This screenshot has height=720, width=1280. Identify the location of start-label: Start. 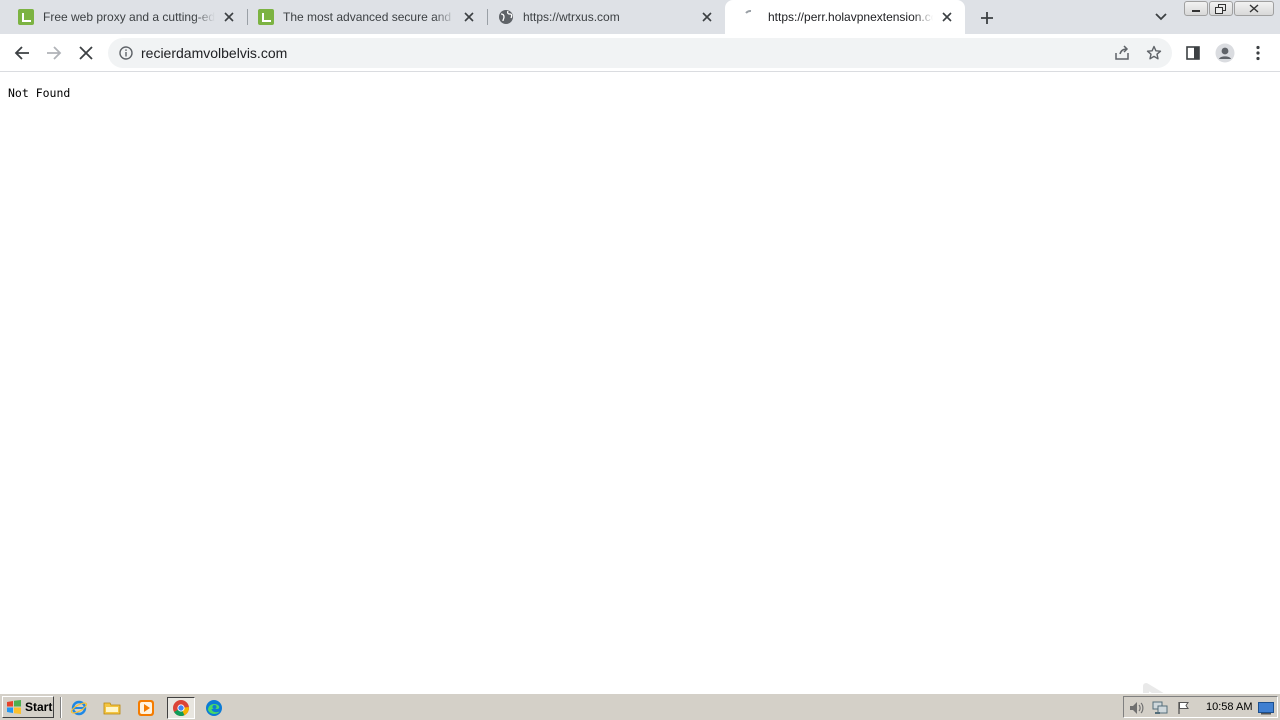
(39, 707).